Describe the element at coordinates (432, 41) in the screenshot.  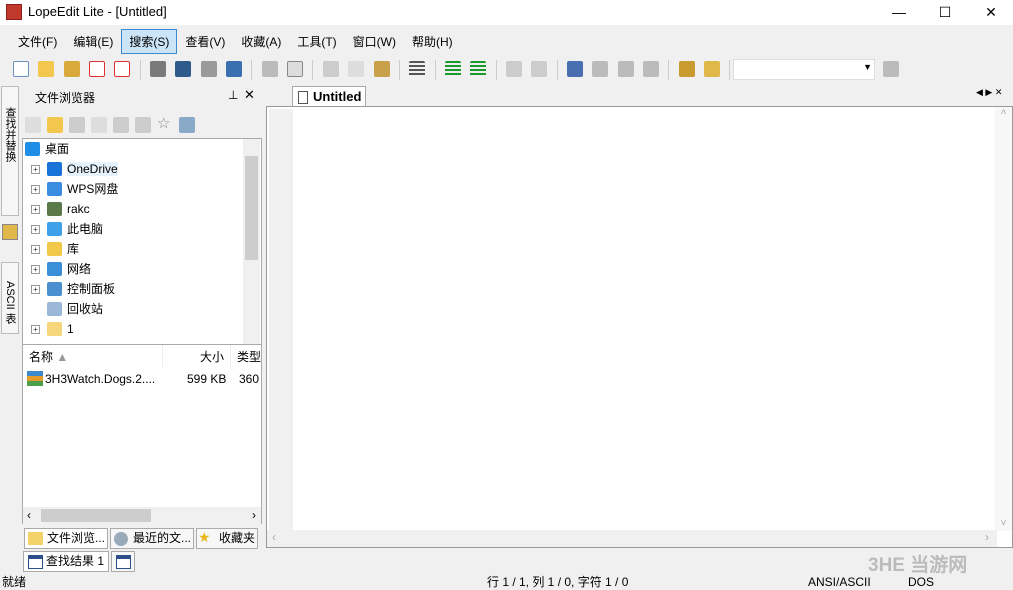
I see `menu-help: 帮助(H)` at that location.